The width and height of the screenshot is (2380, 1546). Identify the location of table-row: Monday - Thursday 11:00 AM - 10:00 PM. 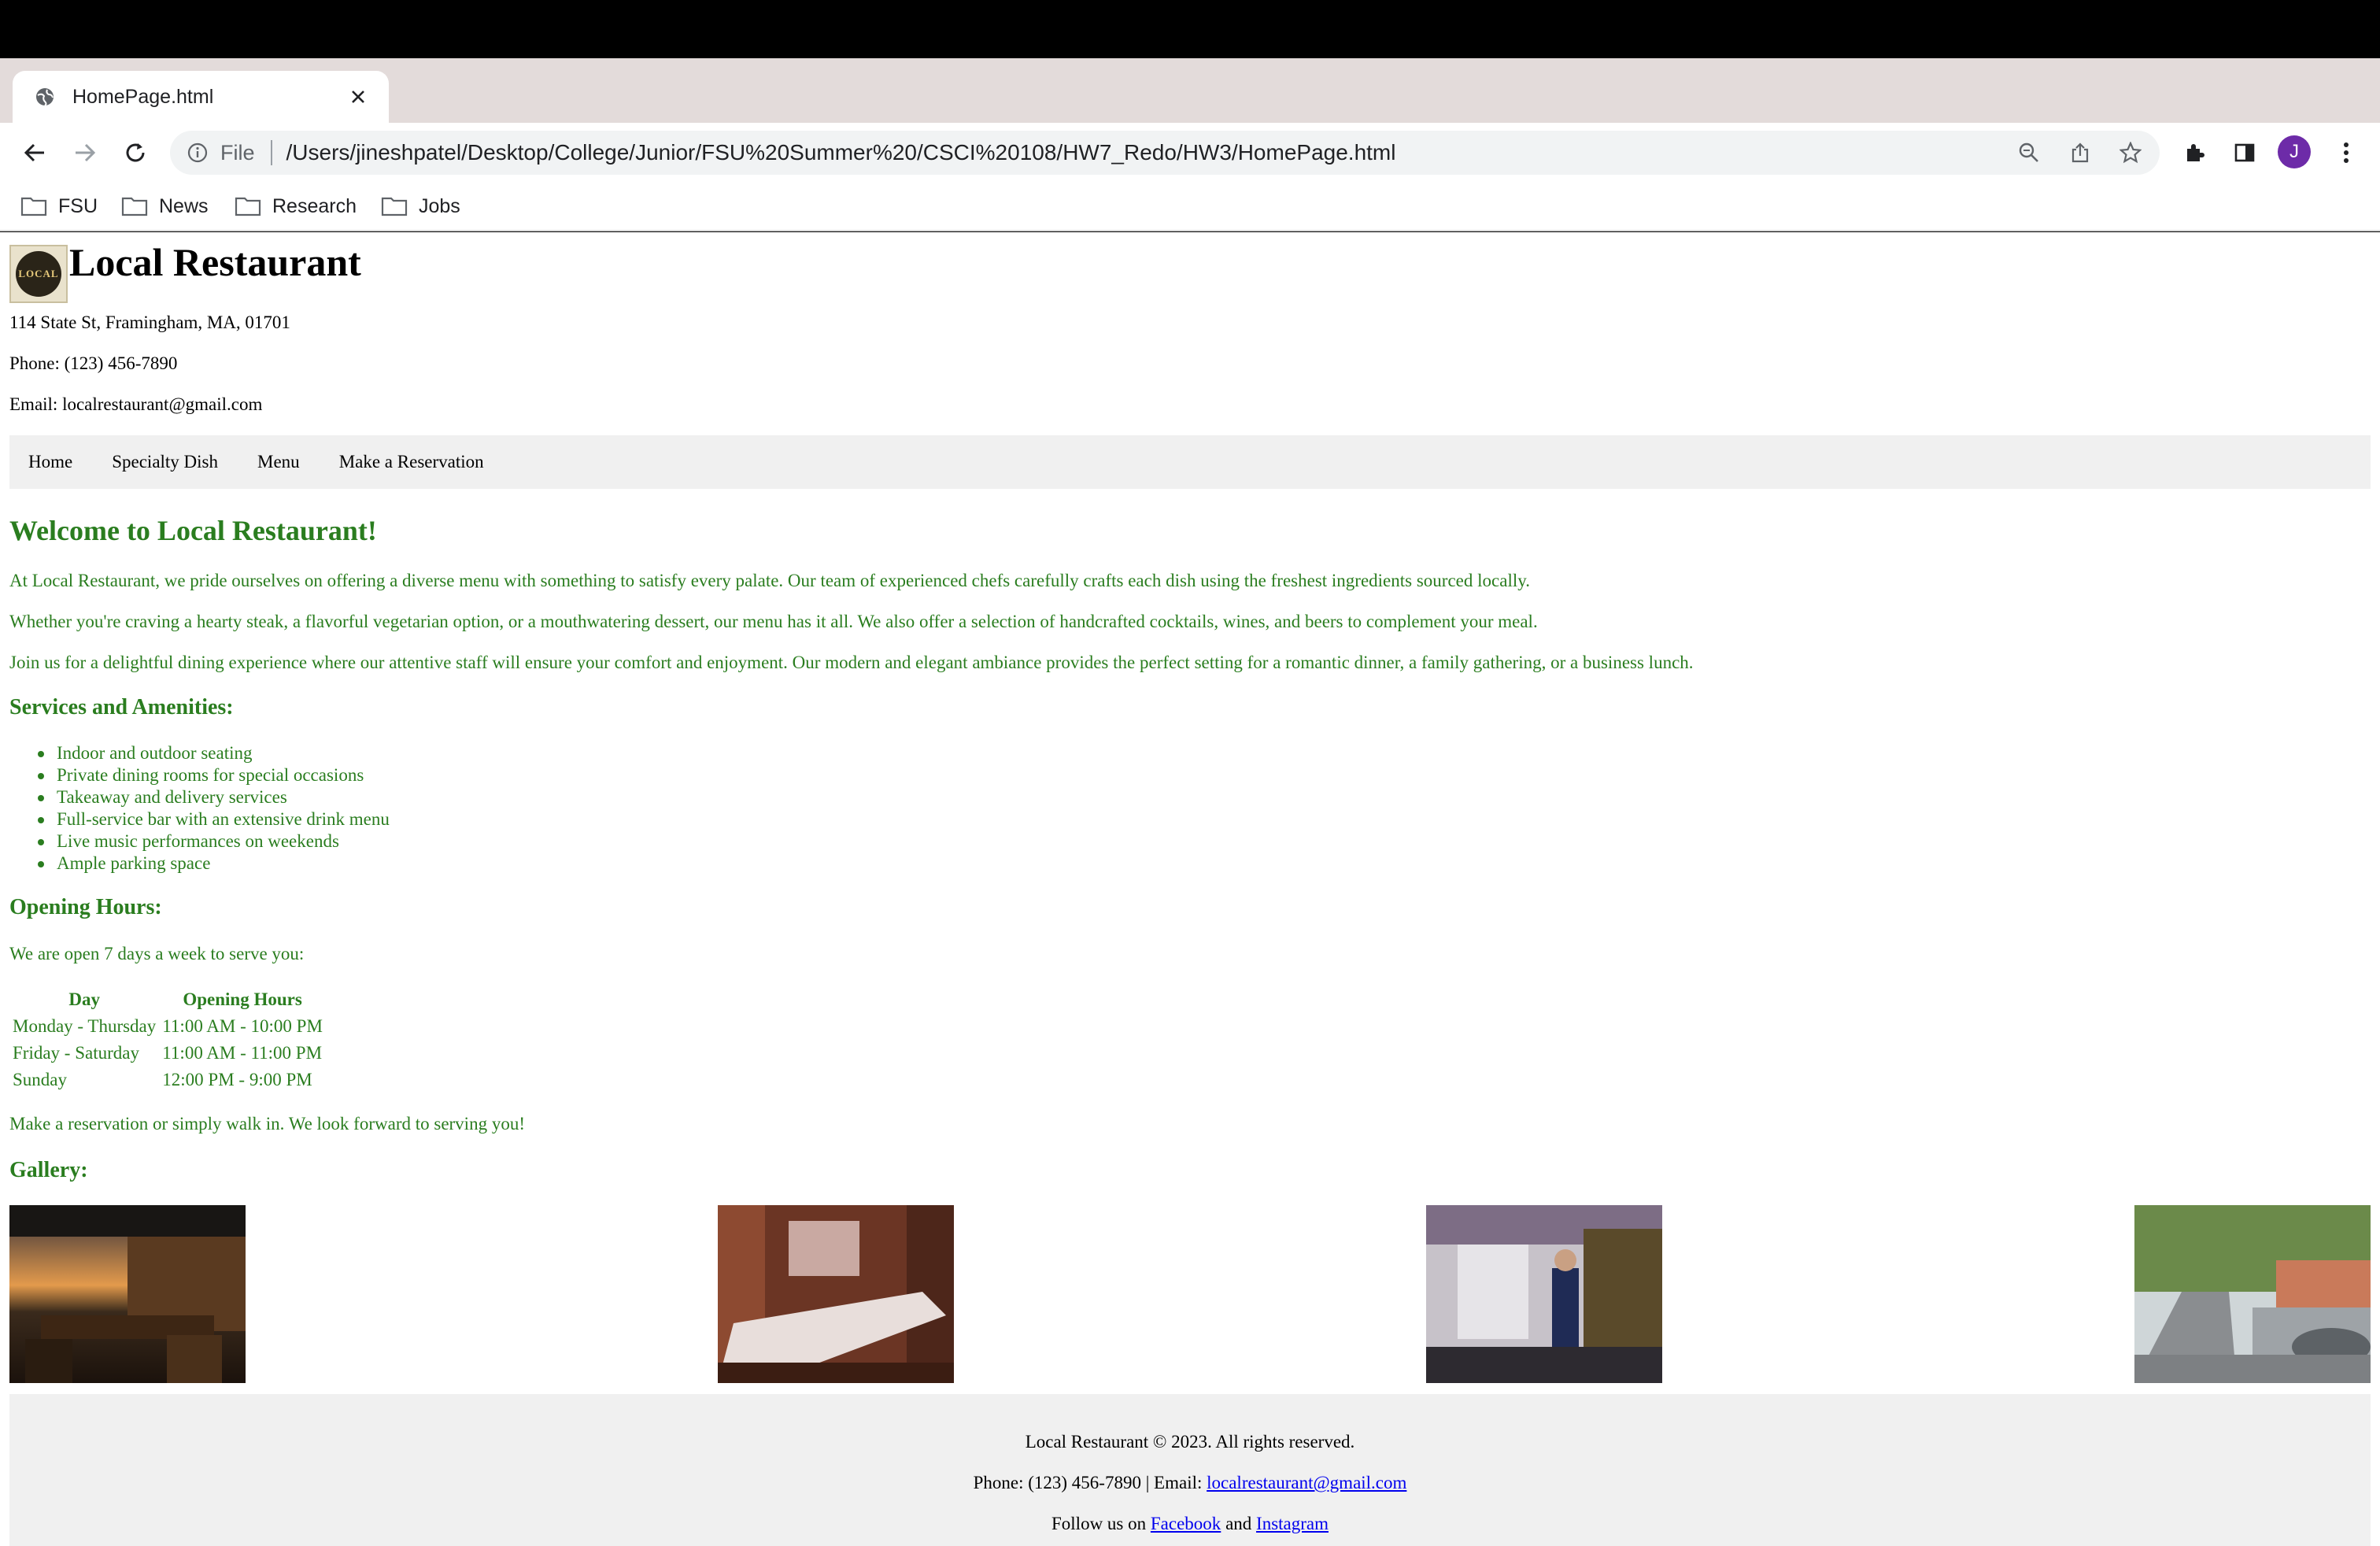
(167, 1027).